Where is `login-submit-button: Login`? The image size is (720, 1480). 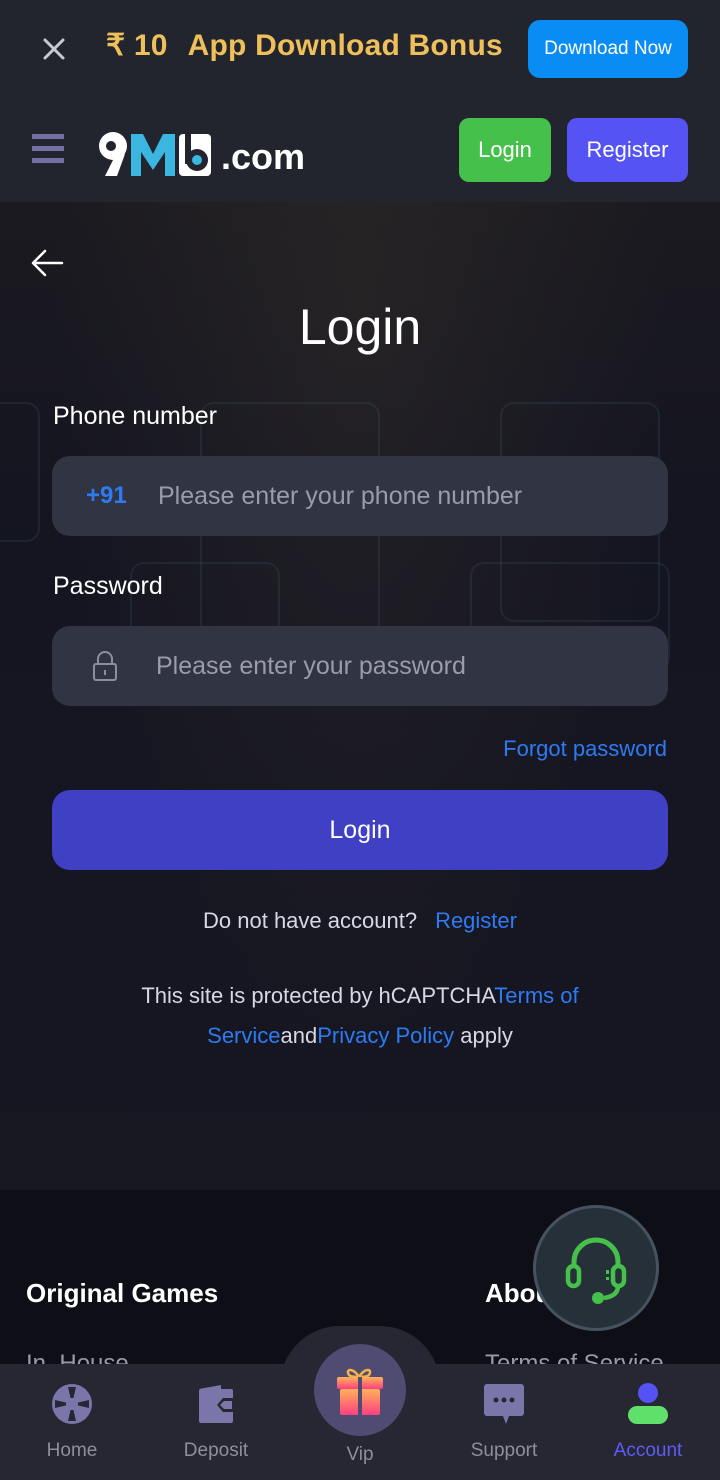 login-submit-button: Login is located at coordinates (360, 830).